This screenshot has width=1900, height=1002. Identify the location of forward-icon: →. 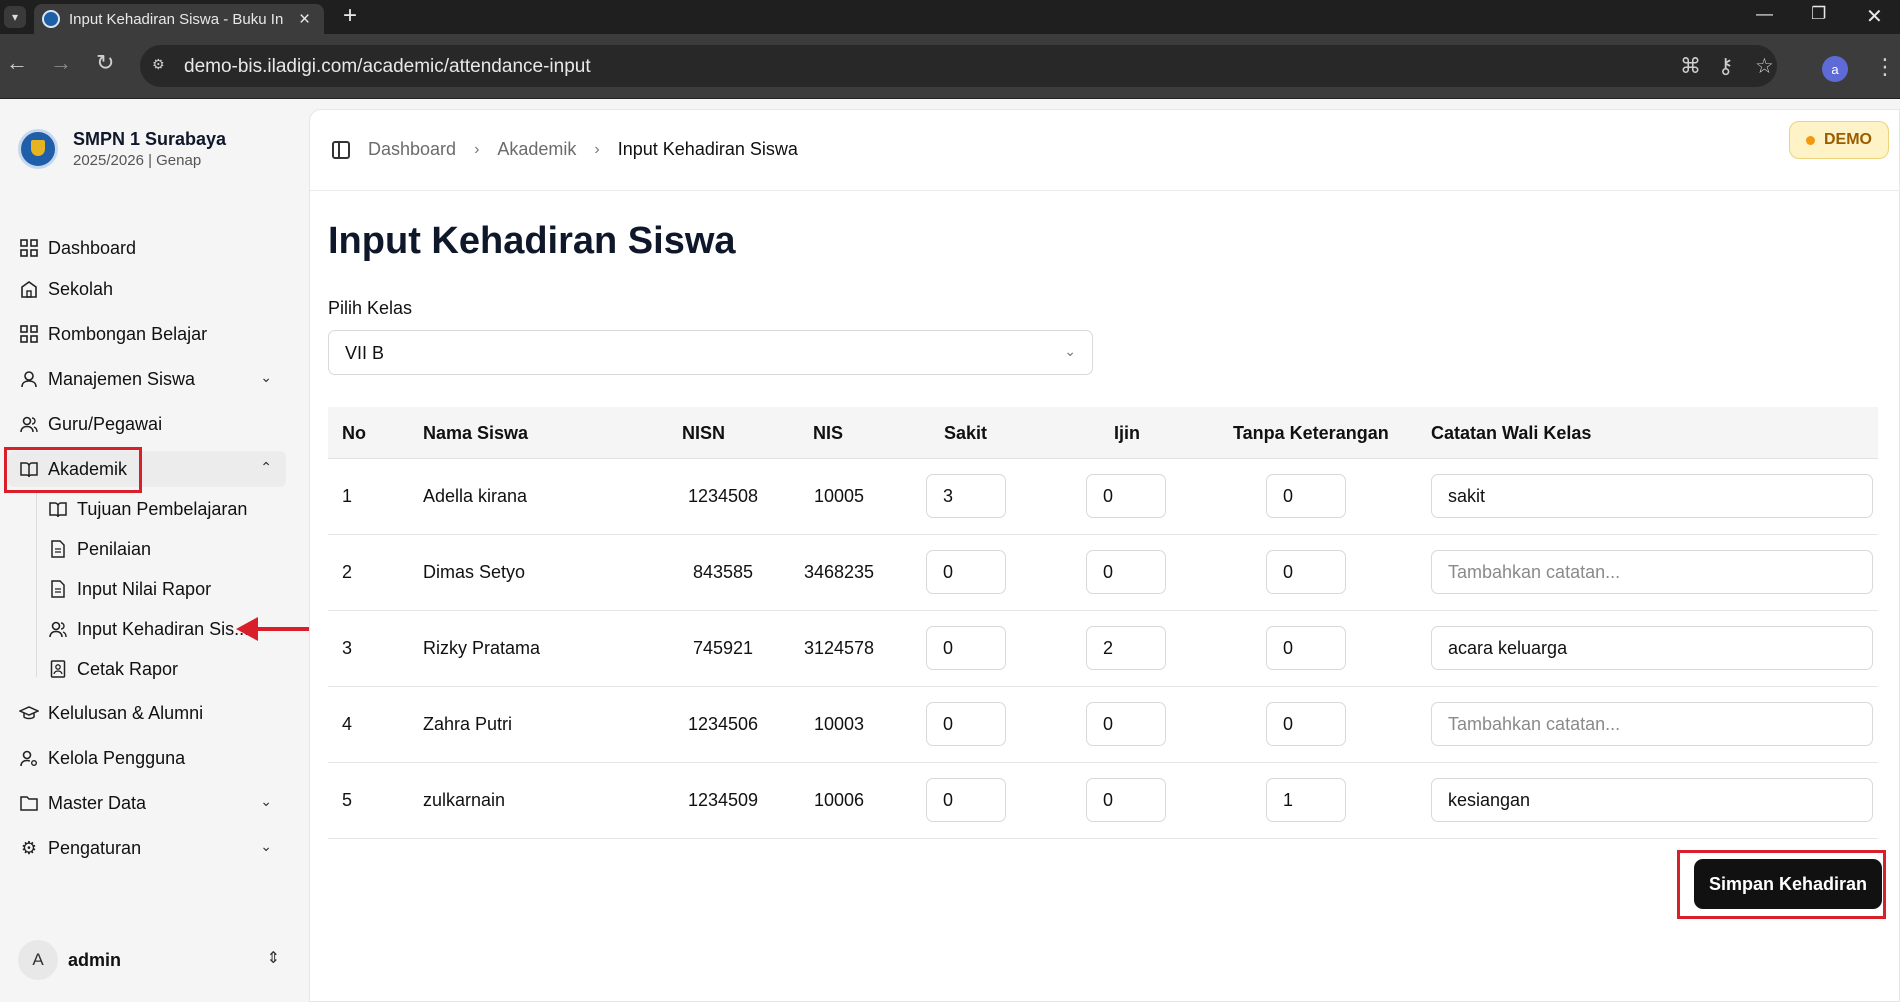
(61, 63).